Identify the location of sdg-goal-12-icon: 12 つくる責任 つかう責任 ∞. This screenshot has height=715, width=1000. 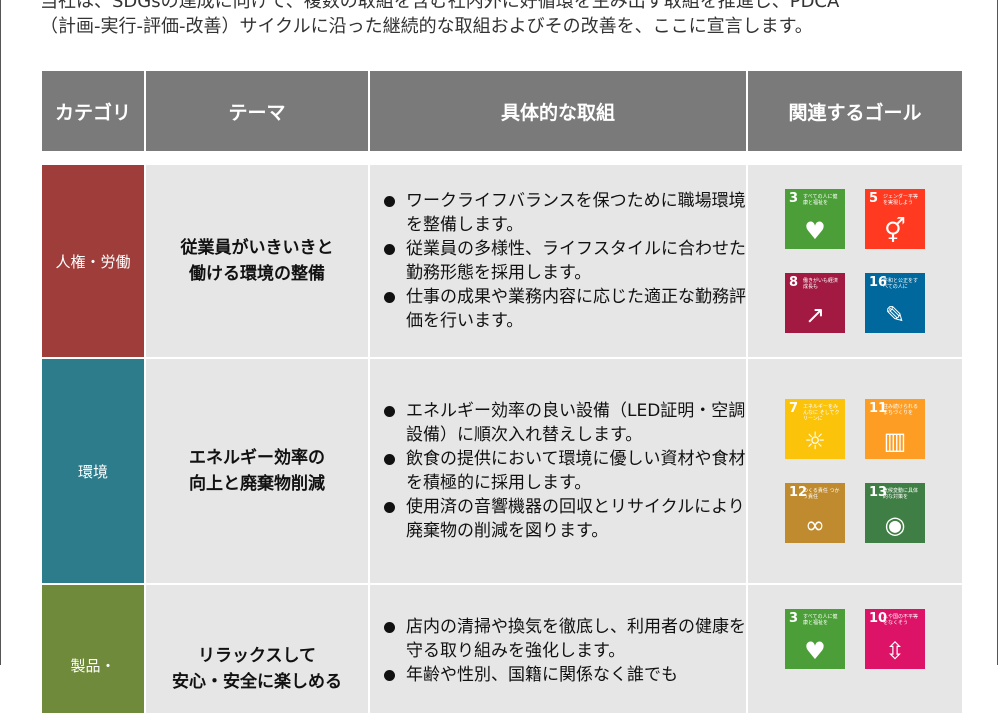
(815, 513).